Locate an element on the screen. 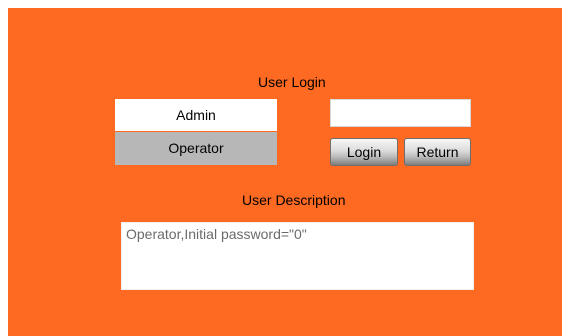 The width and height of the screenshot is (562, 336). user-description-title: User Description is located at coordinates (294, 200).